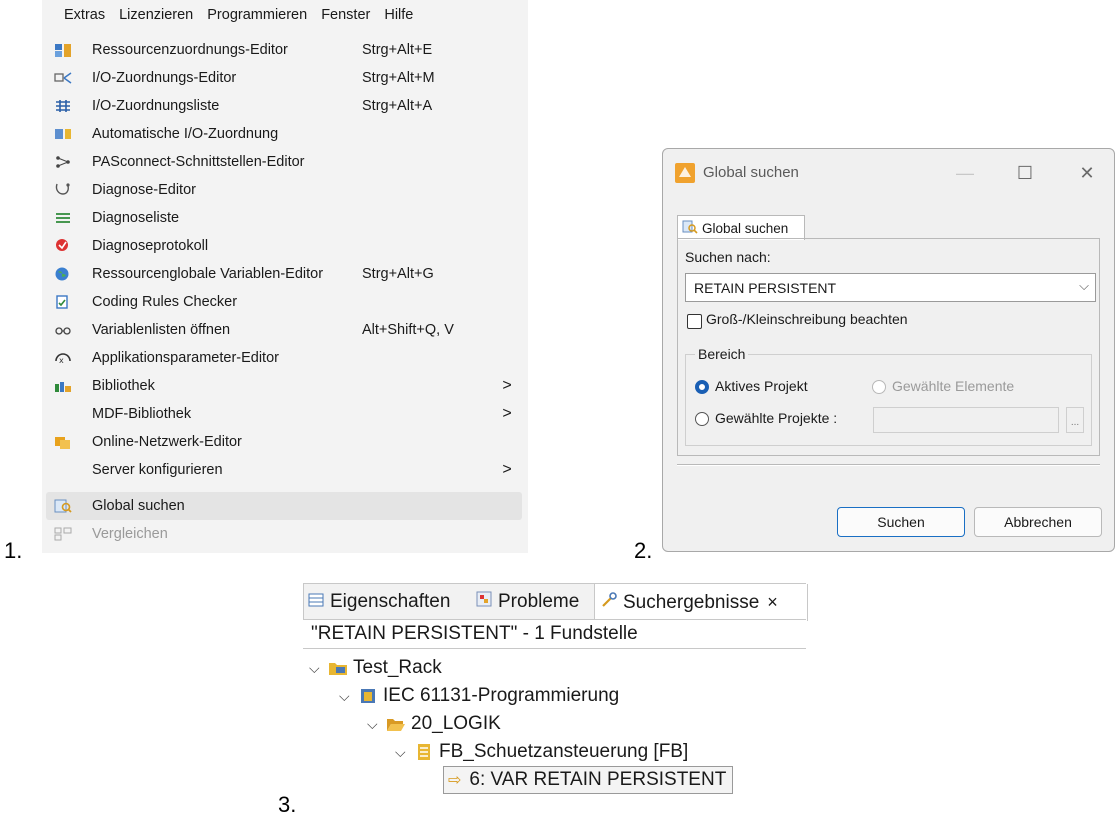  What do you see at coordinates (257, 15) in the screenshot?
I see `menu-programmieren: Programmieren` at bounding box center [257, 15].